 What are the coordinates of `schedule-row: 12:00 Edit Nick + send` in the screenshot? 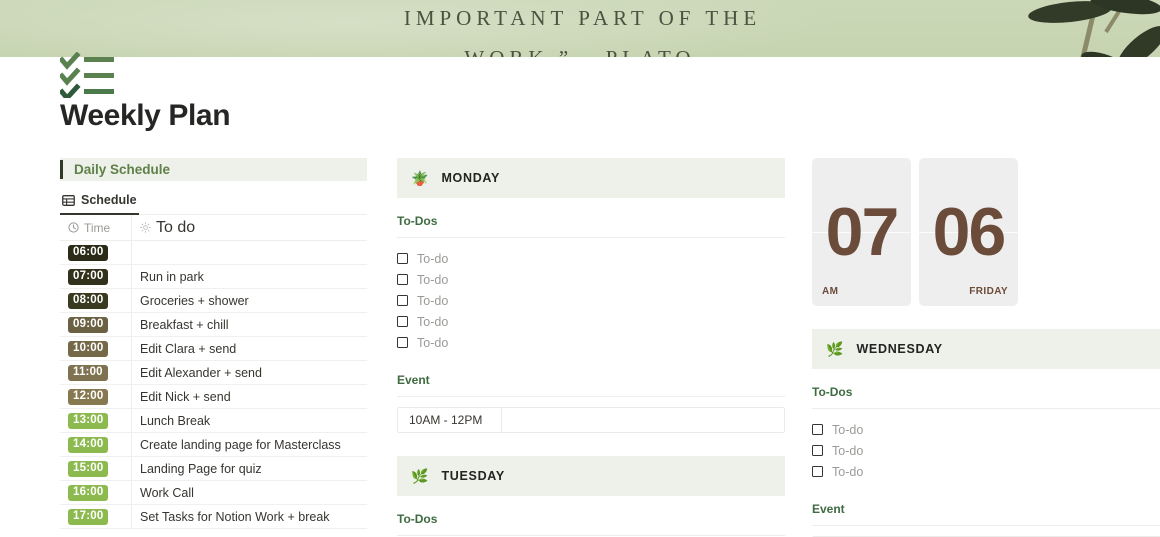 It's located at (213, 397).